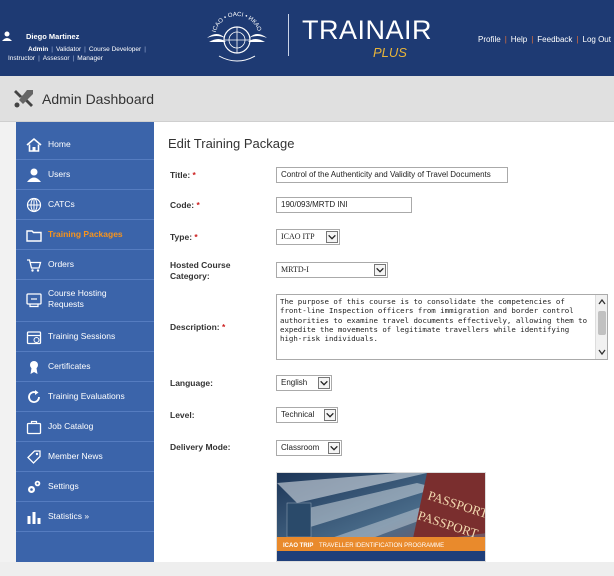  Describe the element at coordinates (344, 205) in the screenshot. I see `code-input: 190/093/MRTD INI` at that location.